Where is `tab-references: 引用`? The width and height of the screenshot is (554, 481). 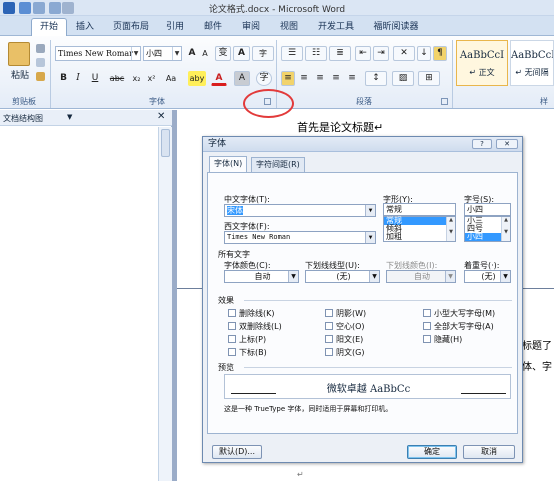 tab-references: 引用 is located at coordinates (175, 27).